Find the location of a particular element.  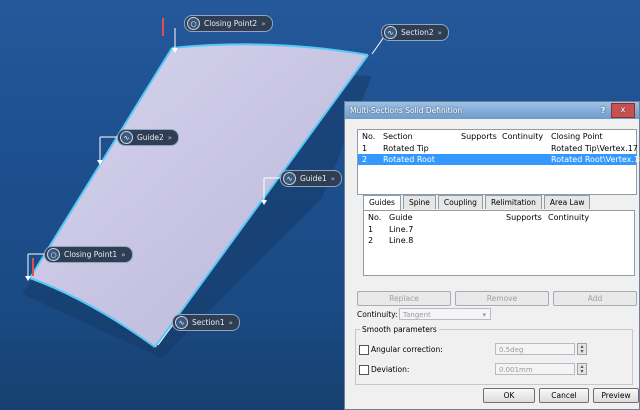

tag-closing-point2: ○ Closing Point2 » is located at coordinates (228, 23).